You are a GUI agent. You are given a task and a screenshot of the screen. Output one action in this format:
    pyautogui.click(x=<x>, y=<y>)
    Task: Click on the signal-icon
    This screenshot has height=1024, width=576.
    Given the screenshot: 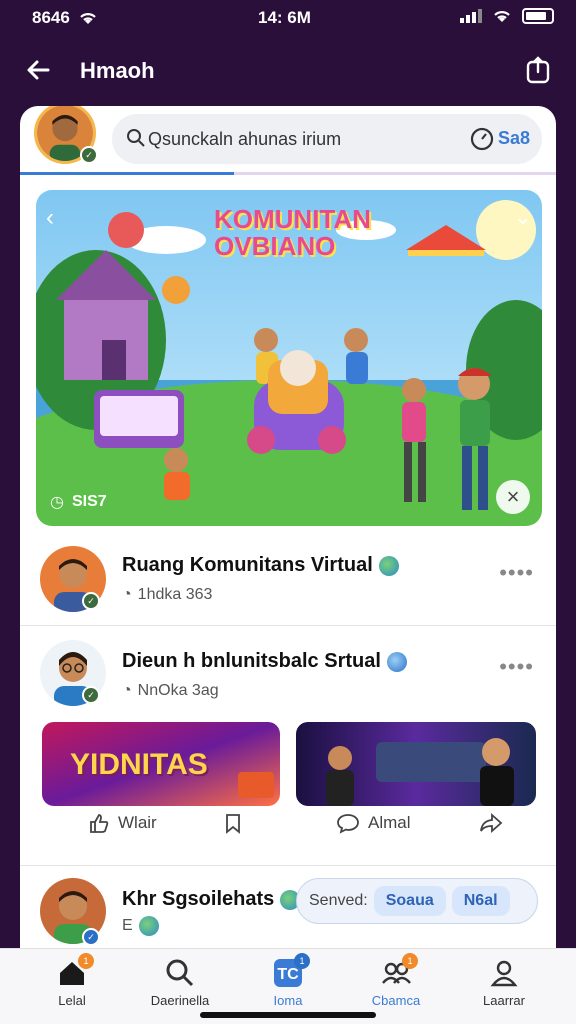 What is the action you would take?
    pyautogui.click(x=471, y=16)
    